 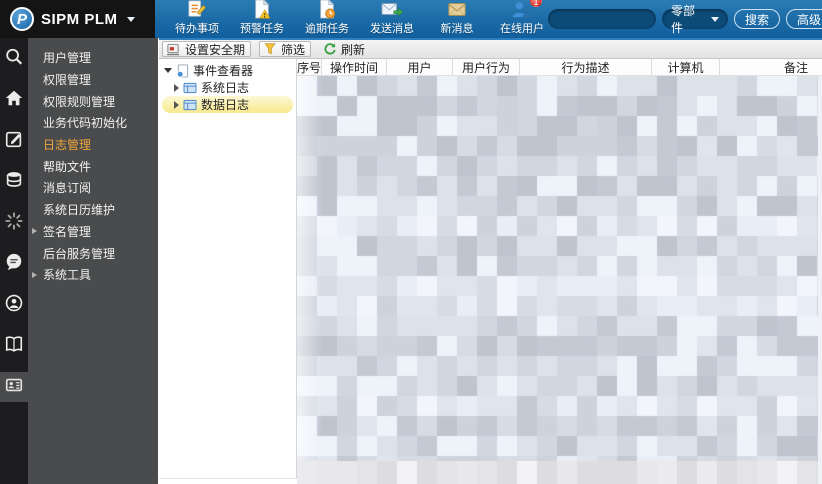 I want to click on refresh-label: 刷新, so click(x=353, y=49).